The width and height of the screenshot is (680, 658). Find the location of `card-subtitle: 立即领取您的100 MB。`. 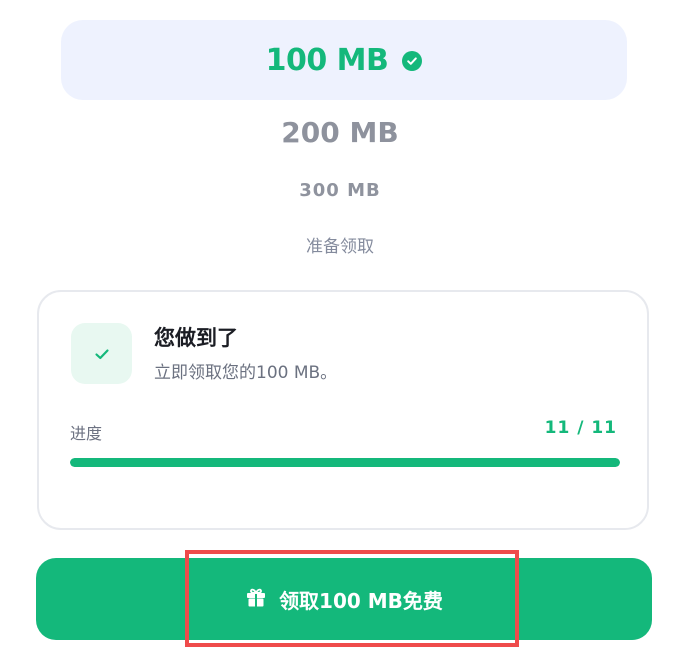

card-subtitle: 立即领取您的100 MB。 is located at coordinates (246, 373).